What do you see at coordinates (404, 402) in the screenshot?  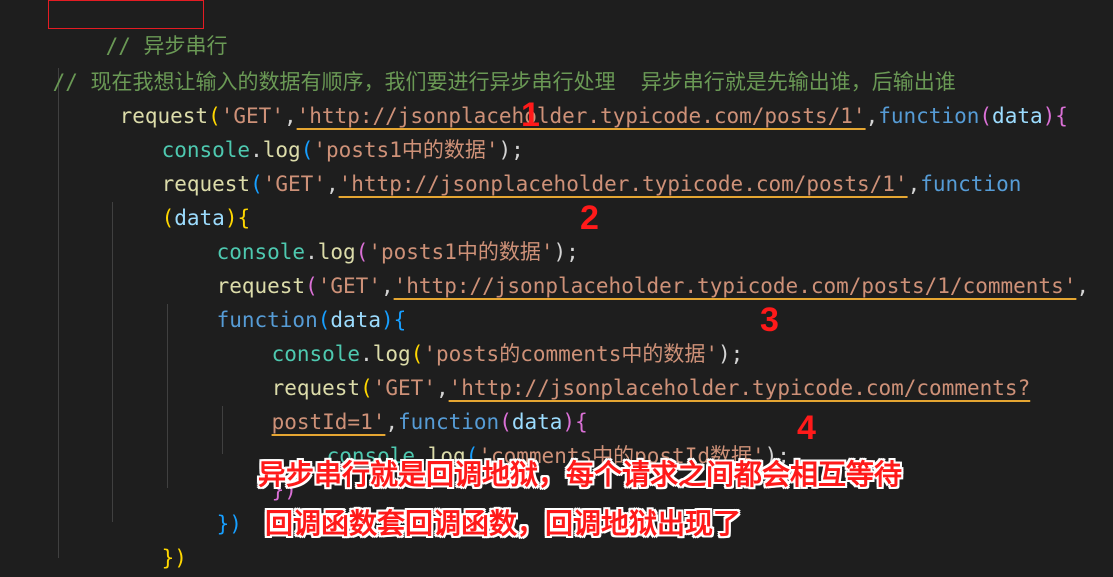 I see `code-line: postId=1',function(data){` at bounding box center [404, 402].